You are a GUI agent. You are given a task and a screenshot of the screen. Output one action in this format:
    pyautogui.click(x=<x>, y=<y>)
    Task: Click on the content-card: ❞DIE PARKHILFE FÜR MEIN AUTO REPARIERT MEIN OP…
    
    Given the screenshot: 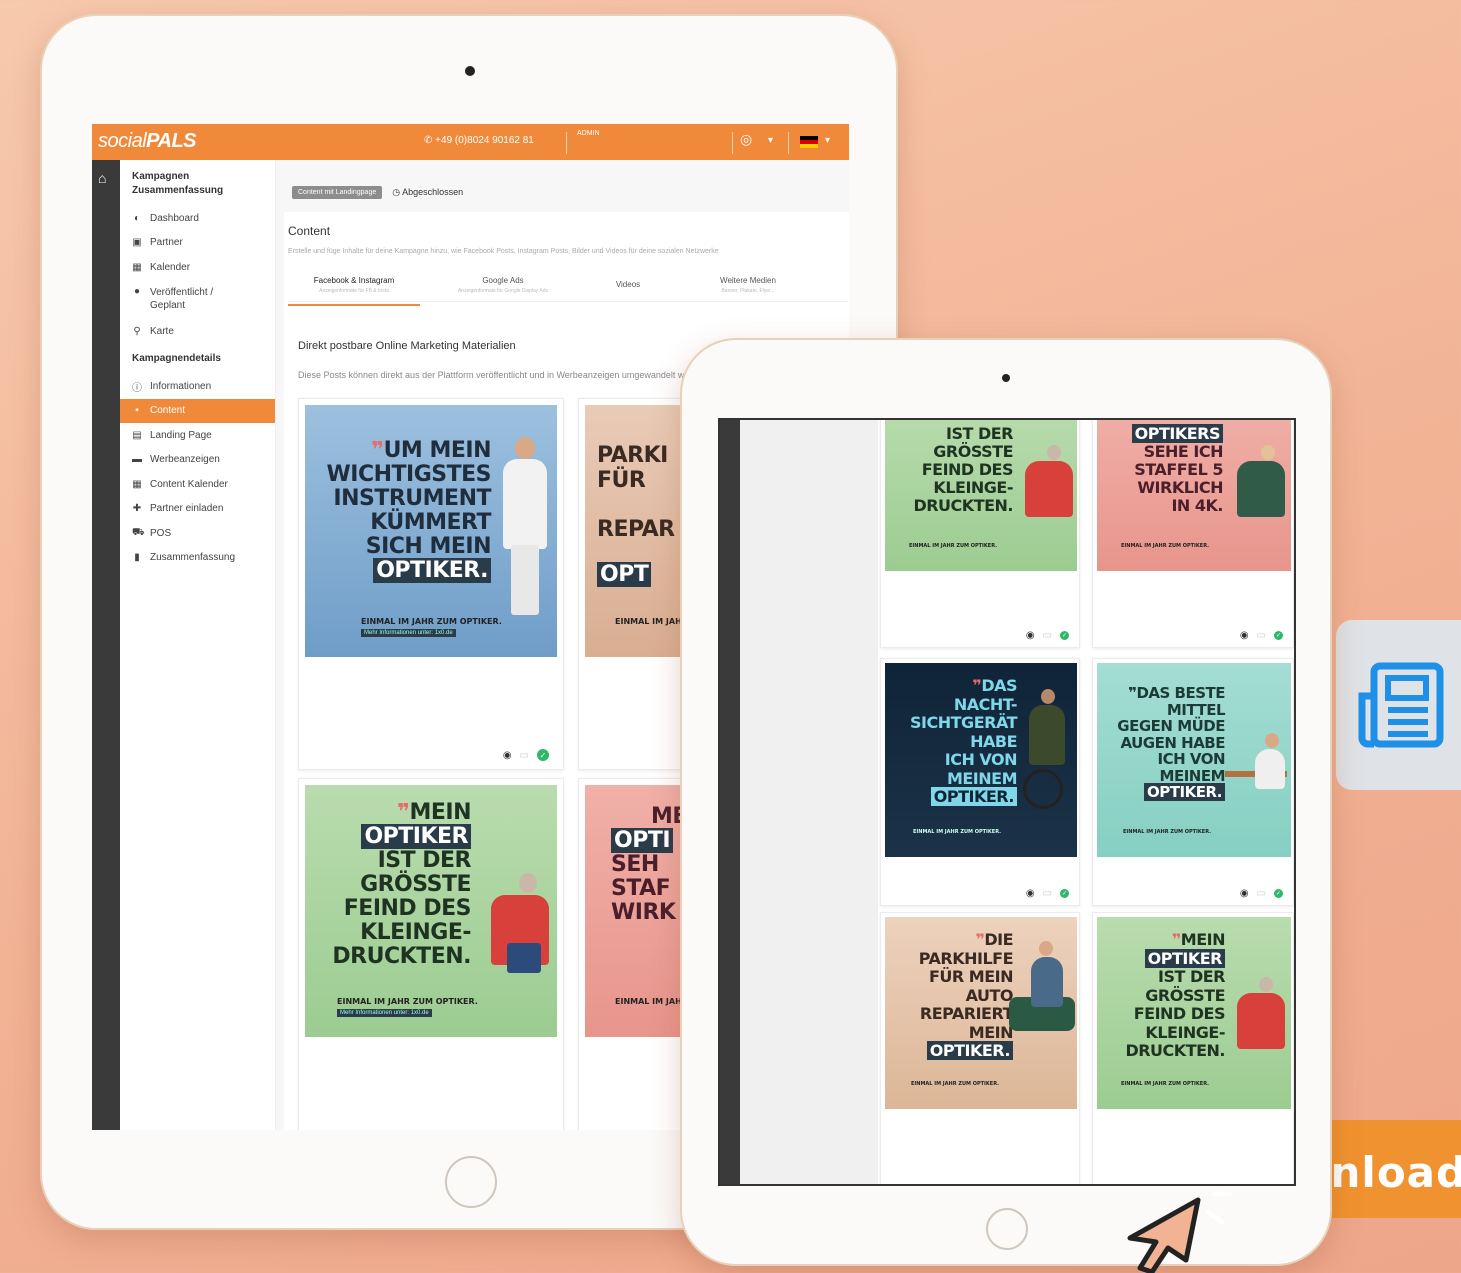 What is the action you would take?
    pyautogui.click(x=980, y=1048)
    